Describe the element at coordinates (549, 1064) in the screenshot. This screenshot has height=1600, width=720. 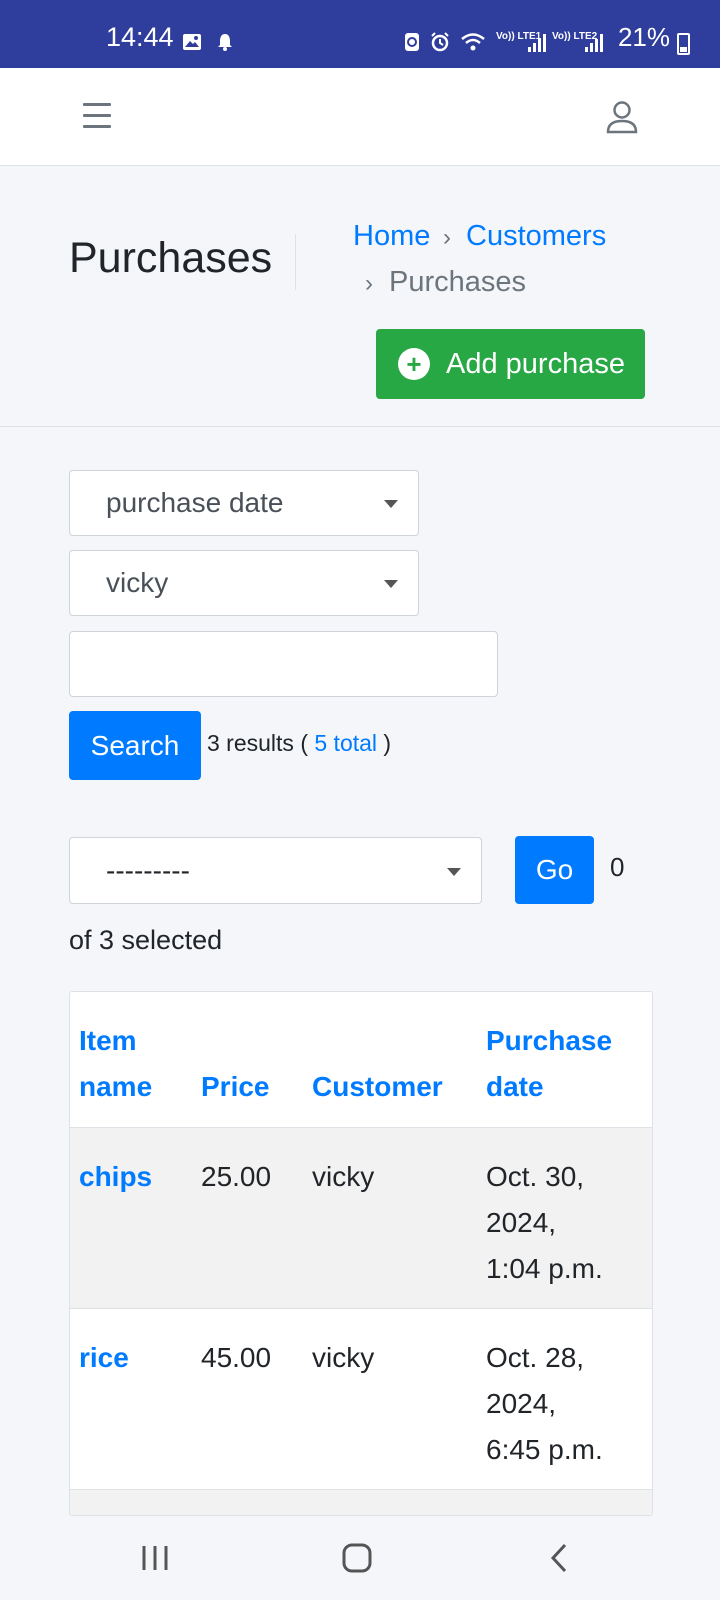
I see `column-header-purchase-date: Purchase date` at that location.